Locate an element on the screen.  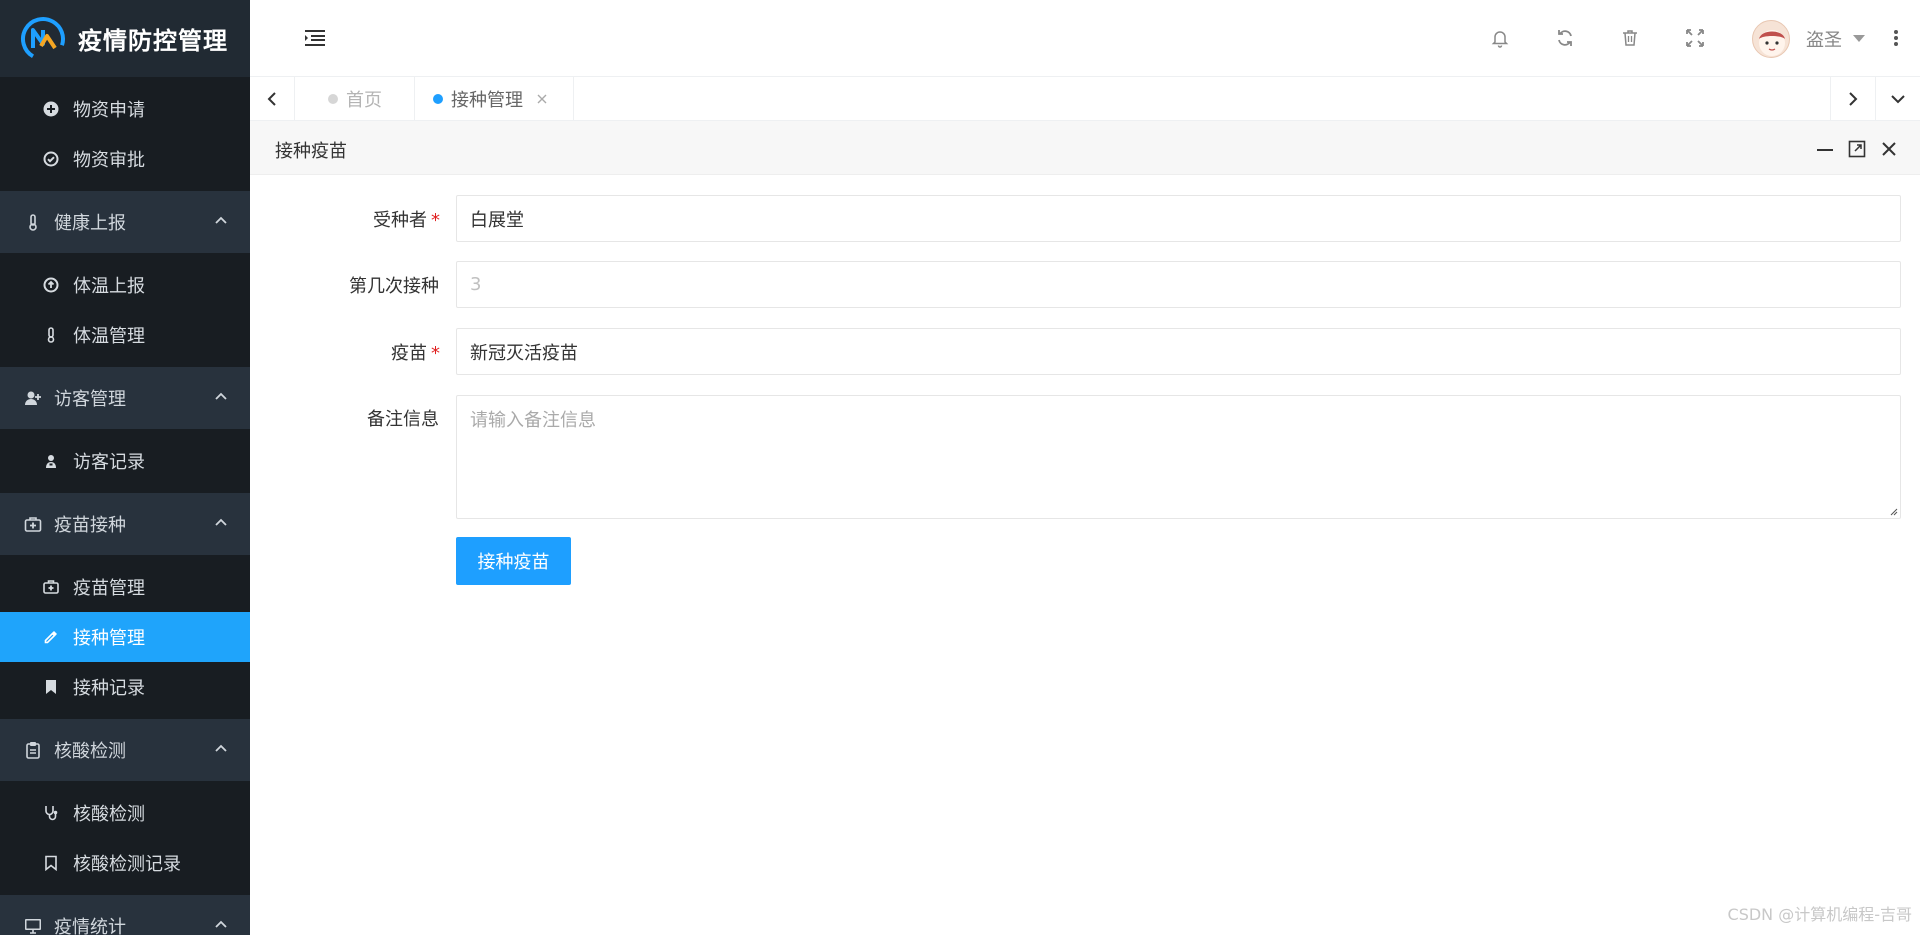
sidebar-item-nucleic-test: 核酸检测 is located at coordinates (125, 813).